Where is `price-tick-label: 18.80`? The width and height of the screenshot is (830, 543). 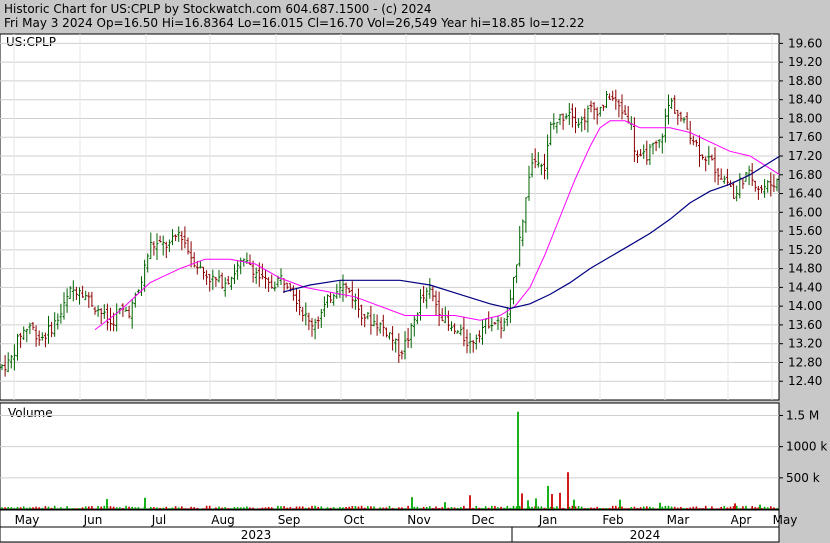 price-tick-label: 18.80 is located at coordinates (805, 81).